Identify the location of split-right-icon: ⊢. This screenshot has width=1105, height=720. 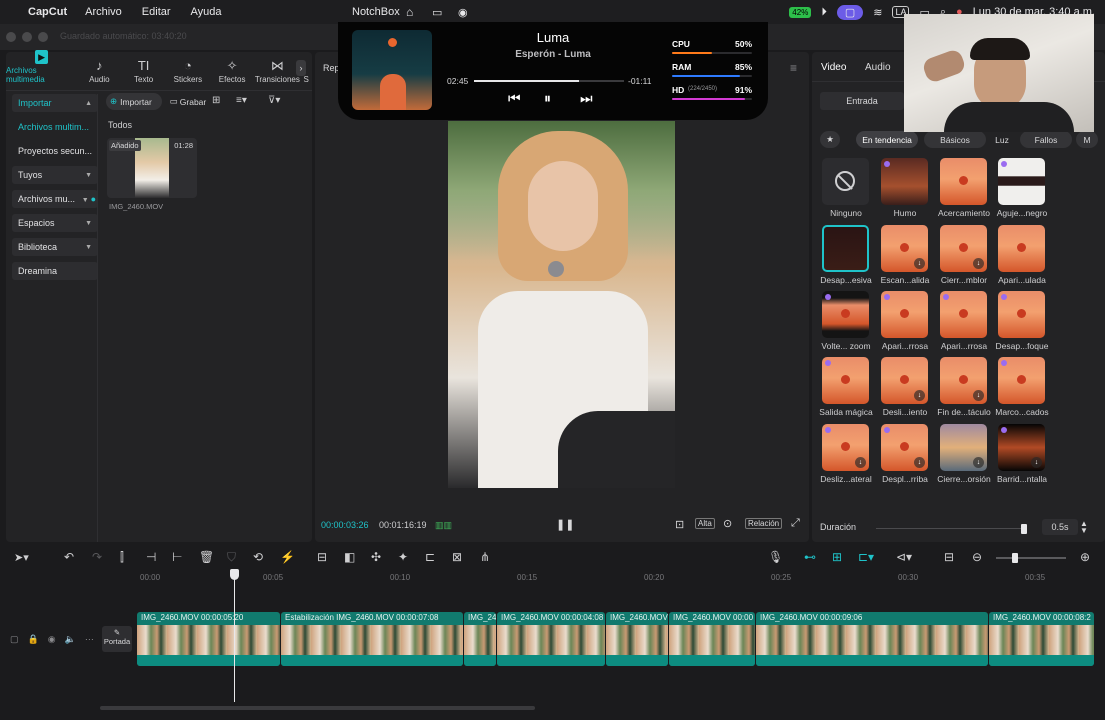
(177, 557).